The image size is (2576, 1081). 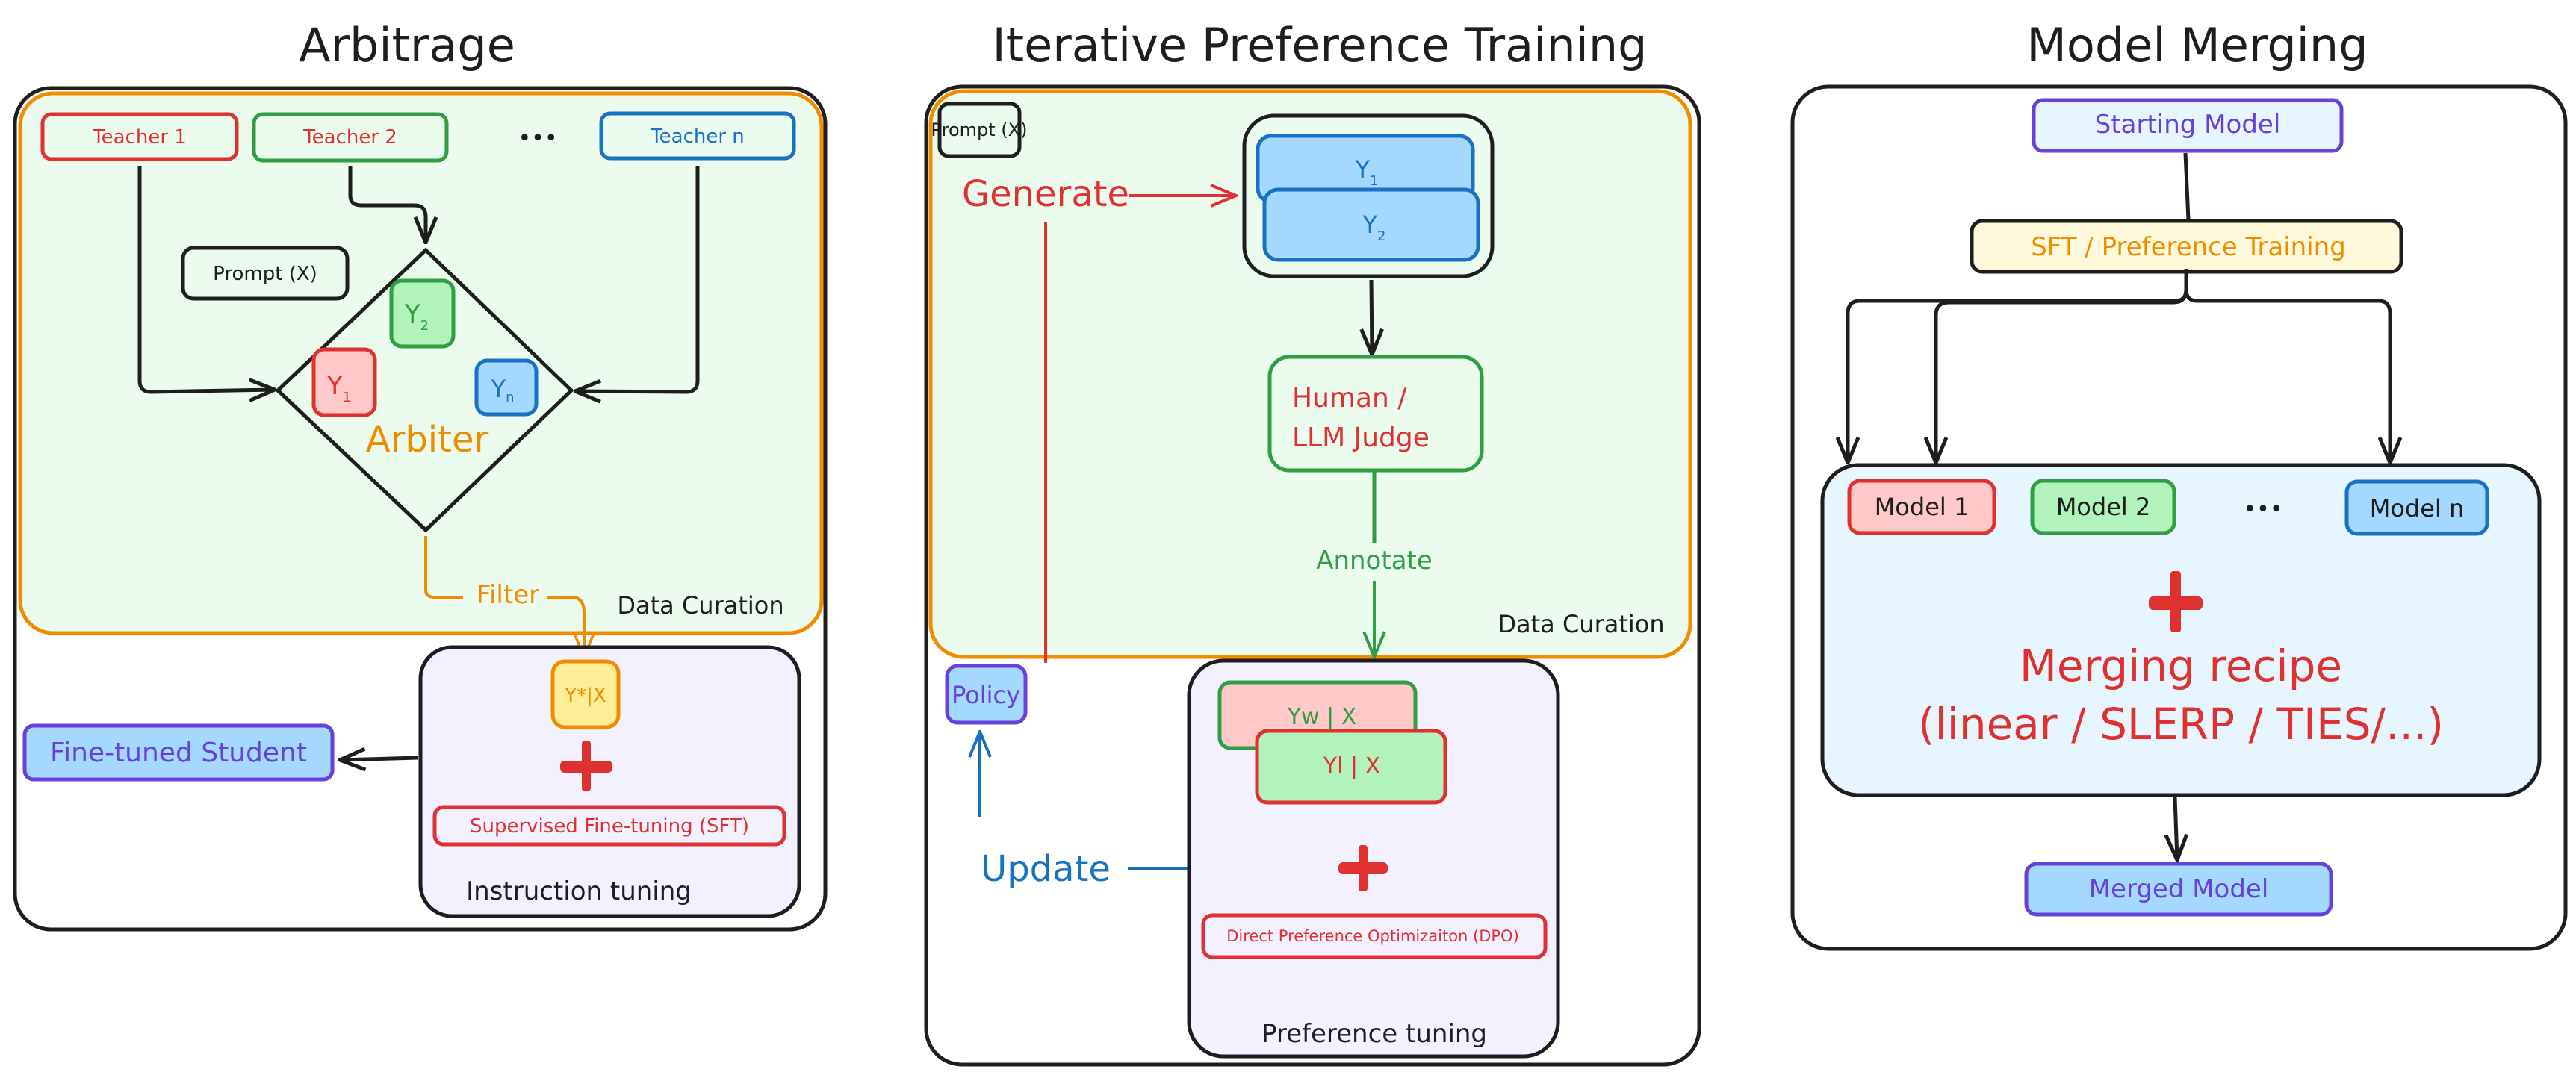 What do you see at coordinates (428, 440) in the screenshot?
I see `arbiter-label: Arbiter` at bounding box center [428, 440].